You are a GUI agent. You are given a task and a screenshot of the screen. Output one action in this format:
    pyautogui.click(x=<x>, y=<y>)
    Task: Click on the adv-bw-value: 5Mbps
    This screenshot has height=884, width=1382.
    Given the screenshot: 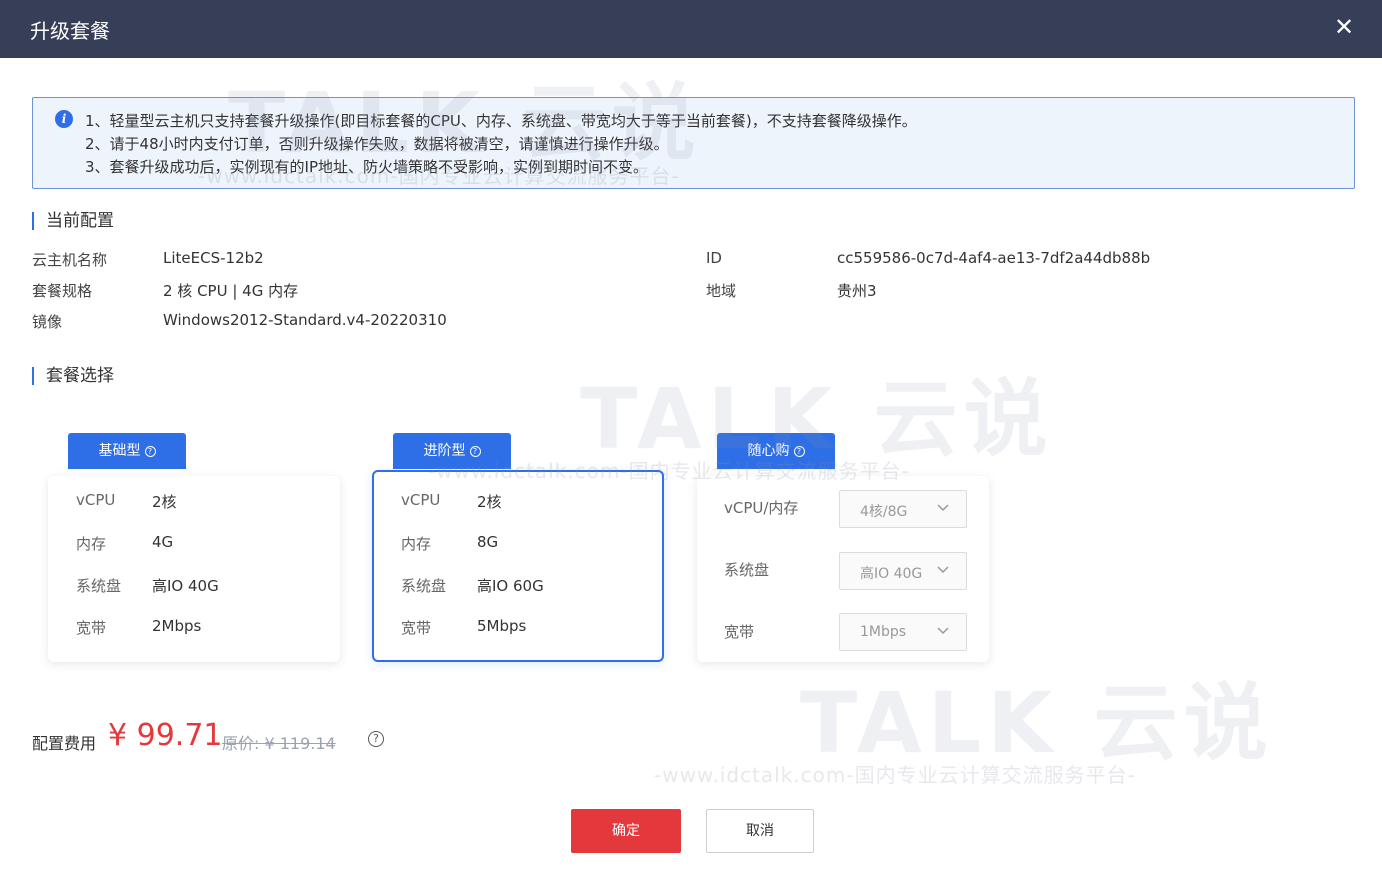 What is the action you would take?
    pyautogui.click(x=502, y=626)
    